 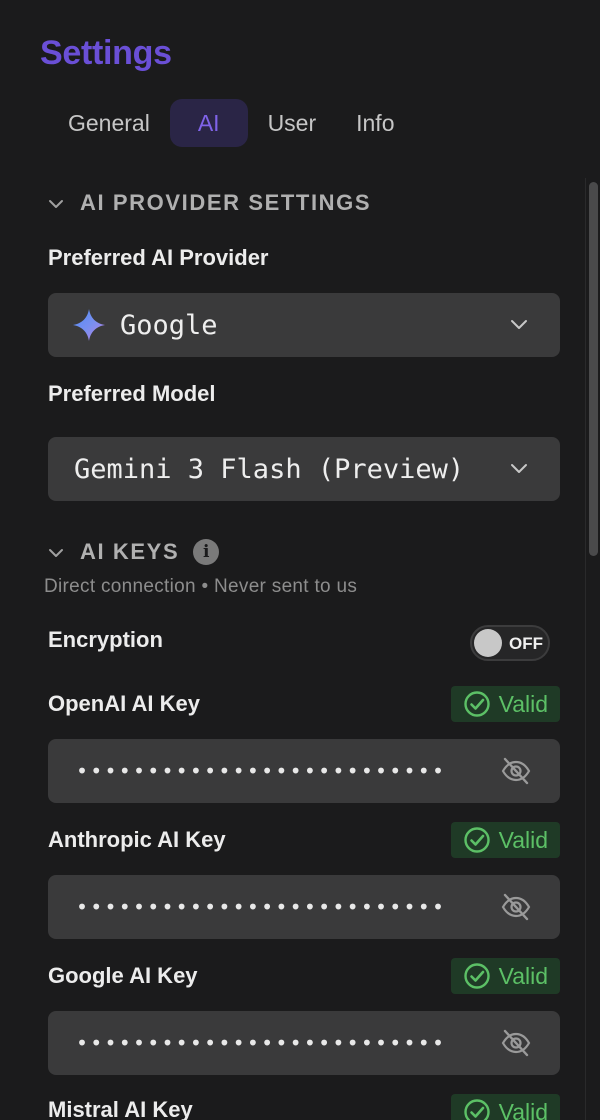 What do you see at coordinates (206, 552) in the screenshot?
I see `info-icon: i` at bounding box center [206, 552].